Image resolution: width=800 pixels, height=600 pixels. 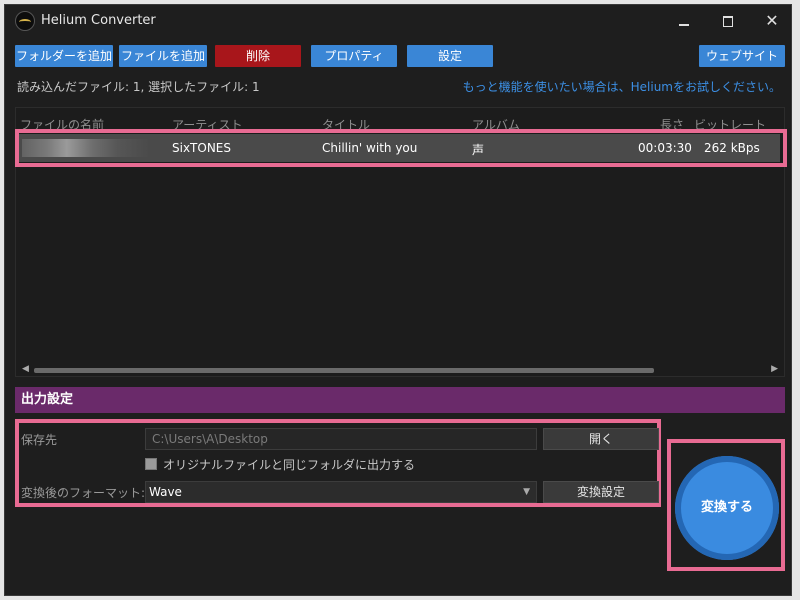 What do you see at coordinates (64, 56) in the screenshot?
I see `add-folder-button: フォルダーを追加` at bounding box center [64, 56].